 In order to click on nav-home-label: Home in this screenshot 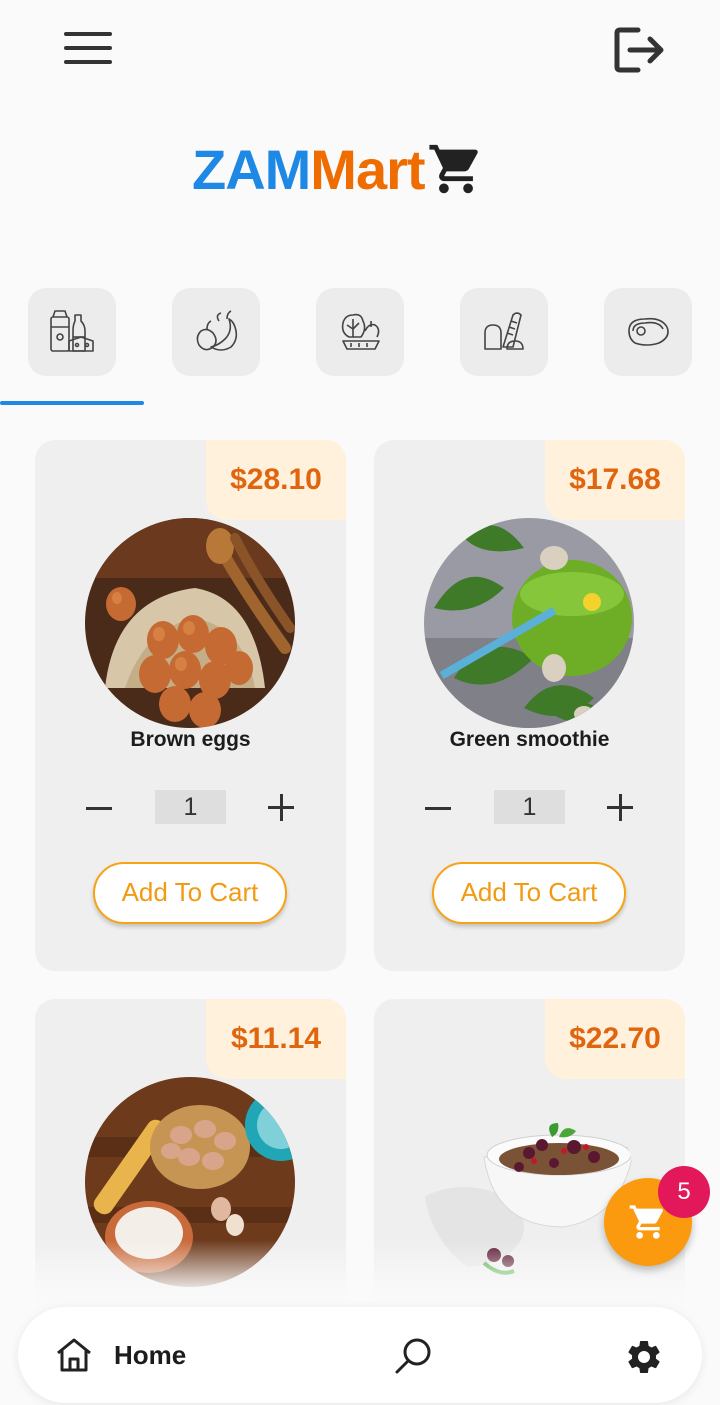, I will do `click(150, 1354)`.